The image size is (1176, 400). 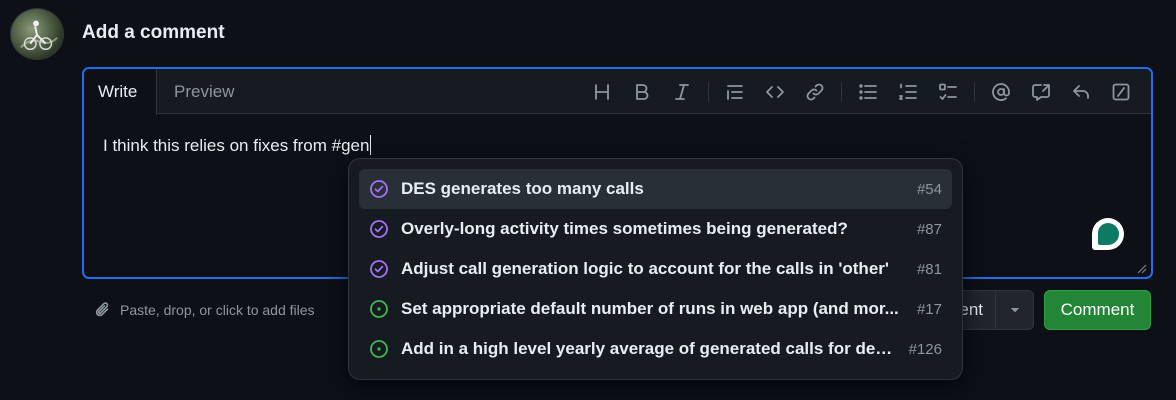 What do you see at coordinates (948, 92) in the screenshot?
I see `task-list-icon` at bounding box center [948, 92].